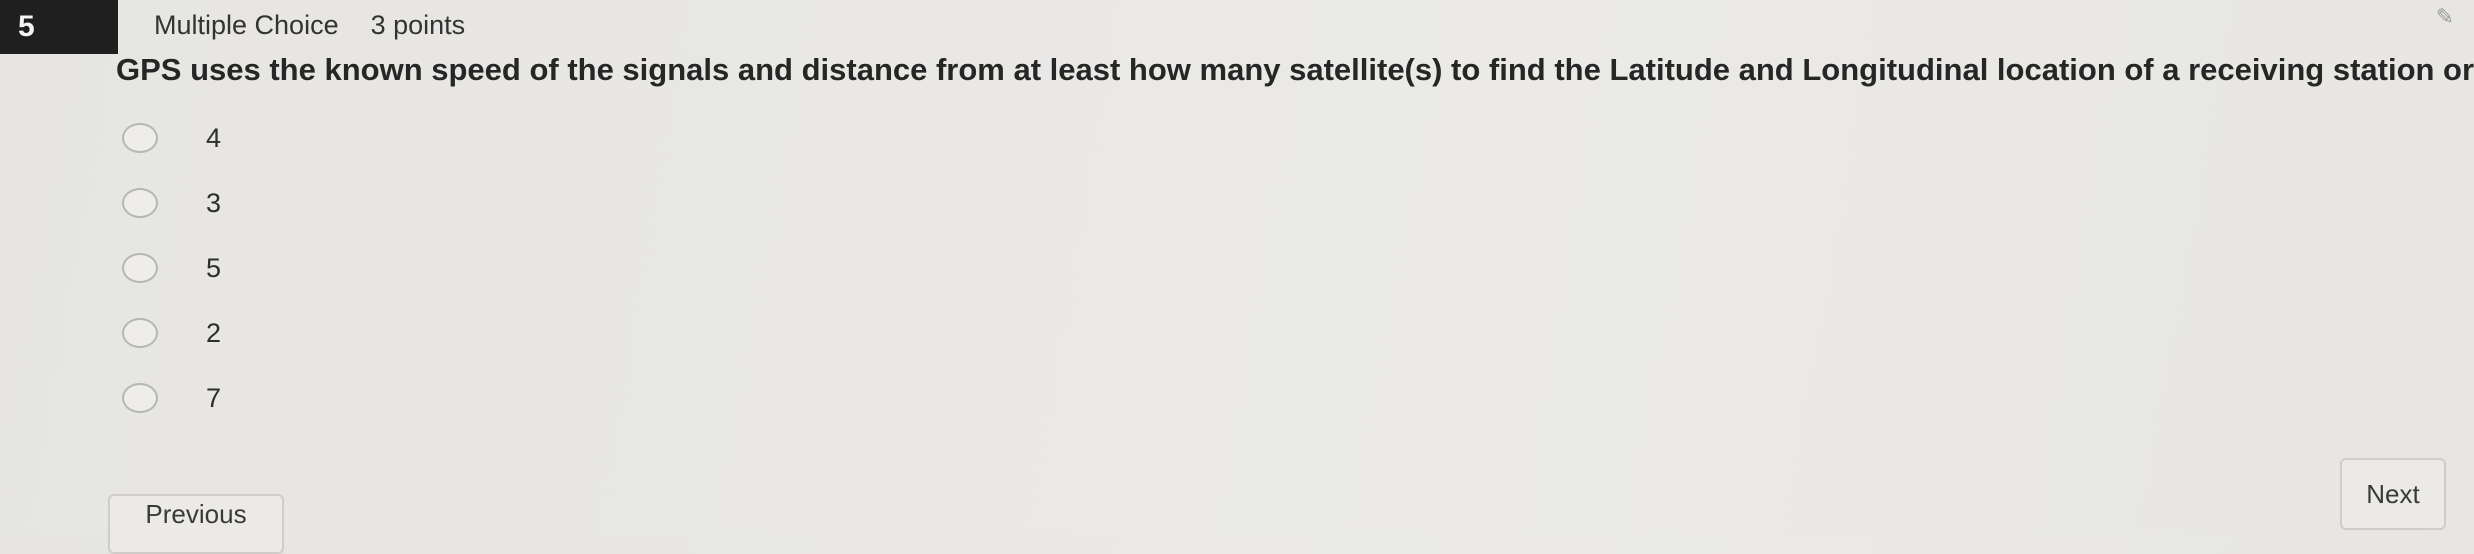  Describe the element at coordinates (214, 332) in the screenshot. I see `option-label: 2` at that location.